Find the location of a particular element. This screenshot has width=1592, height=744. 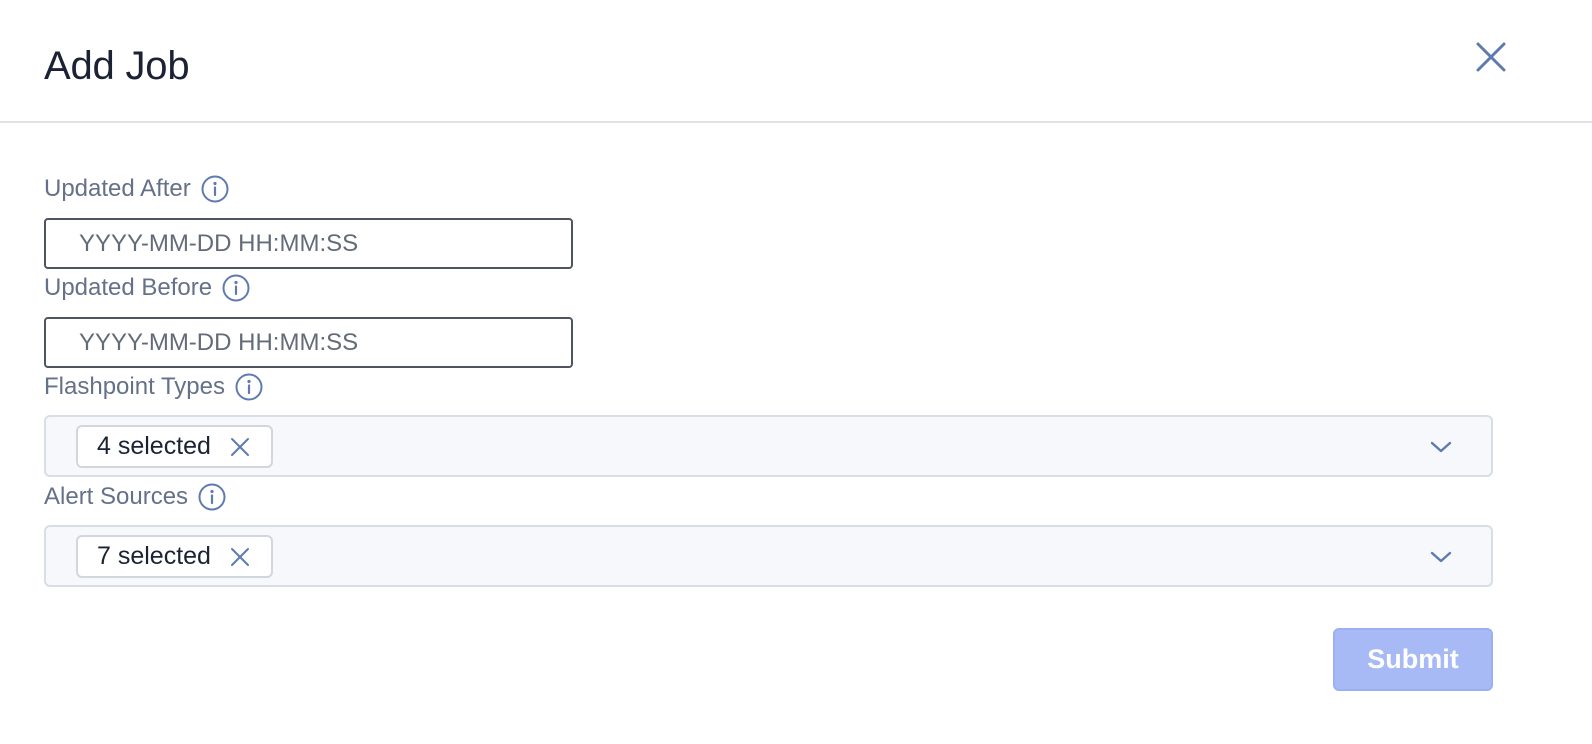

flashpoint-types-select: 4 selected is located at coordinates (768, 446).